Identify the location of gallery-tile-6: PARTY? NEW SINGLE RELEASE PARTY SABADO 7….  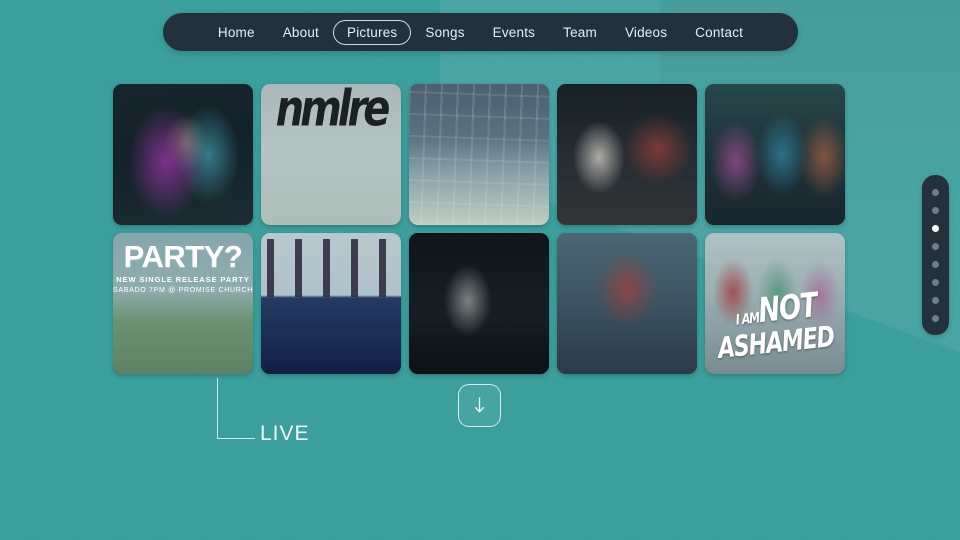
(183, 303).